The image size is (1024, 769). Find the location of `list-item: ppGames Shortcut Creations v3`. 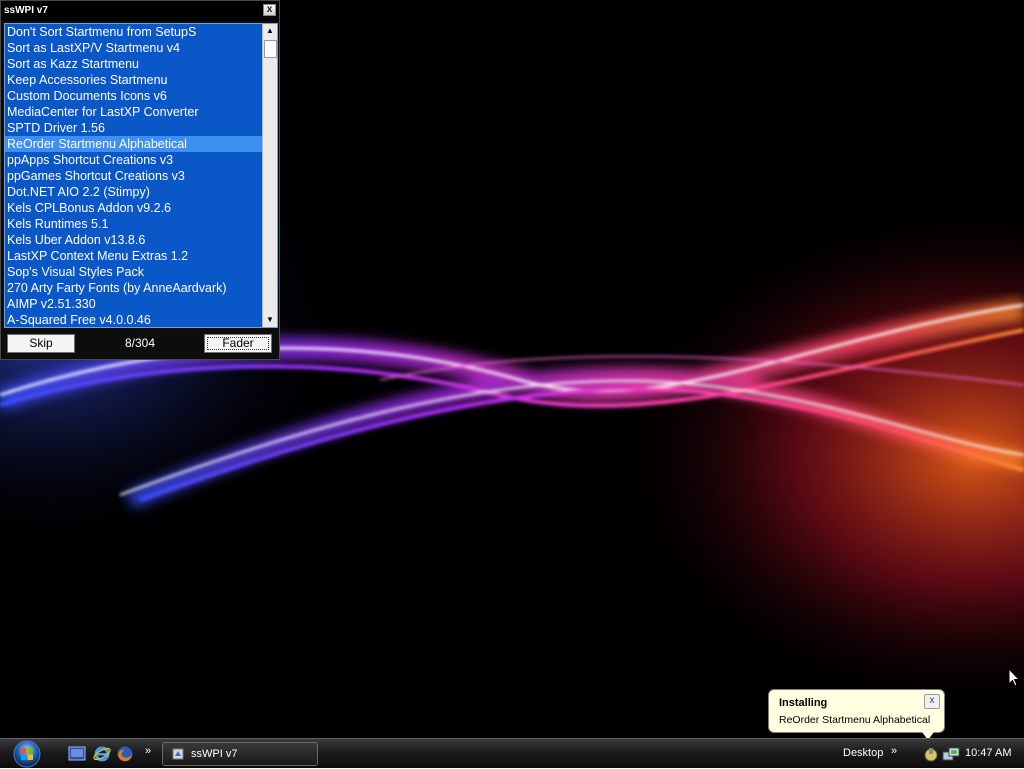

list-item: ppGames Shortcut Creations v3 is located at coordinates (133, 176).